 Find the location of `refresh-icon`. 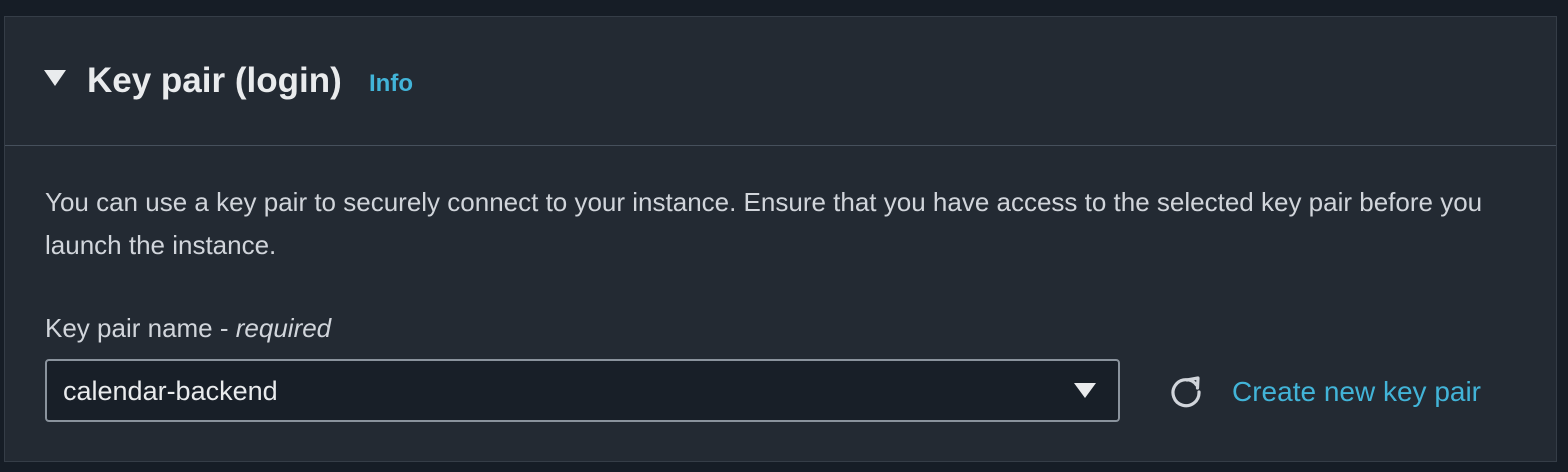

refresh-icon is located at coordinates (1186, 392).